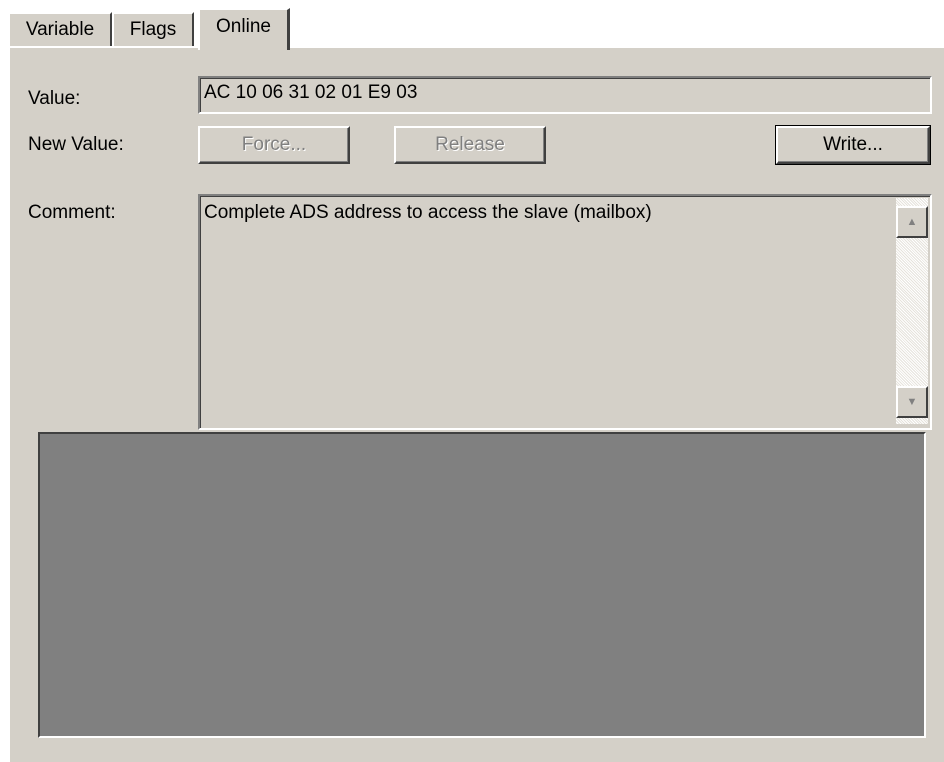 This screenshot has width=944, height=762. I want to click on tab-strip: Variable Flags Online, so click(476, 29).